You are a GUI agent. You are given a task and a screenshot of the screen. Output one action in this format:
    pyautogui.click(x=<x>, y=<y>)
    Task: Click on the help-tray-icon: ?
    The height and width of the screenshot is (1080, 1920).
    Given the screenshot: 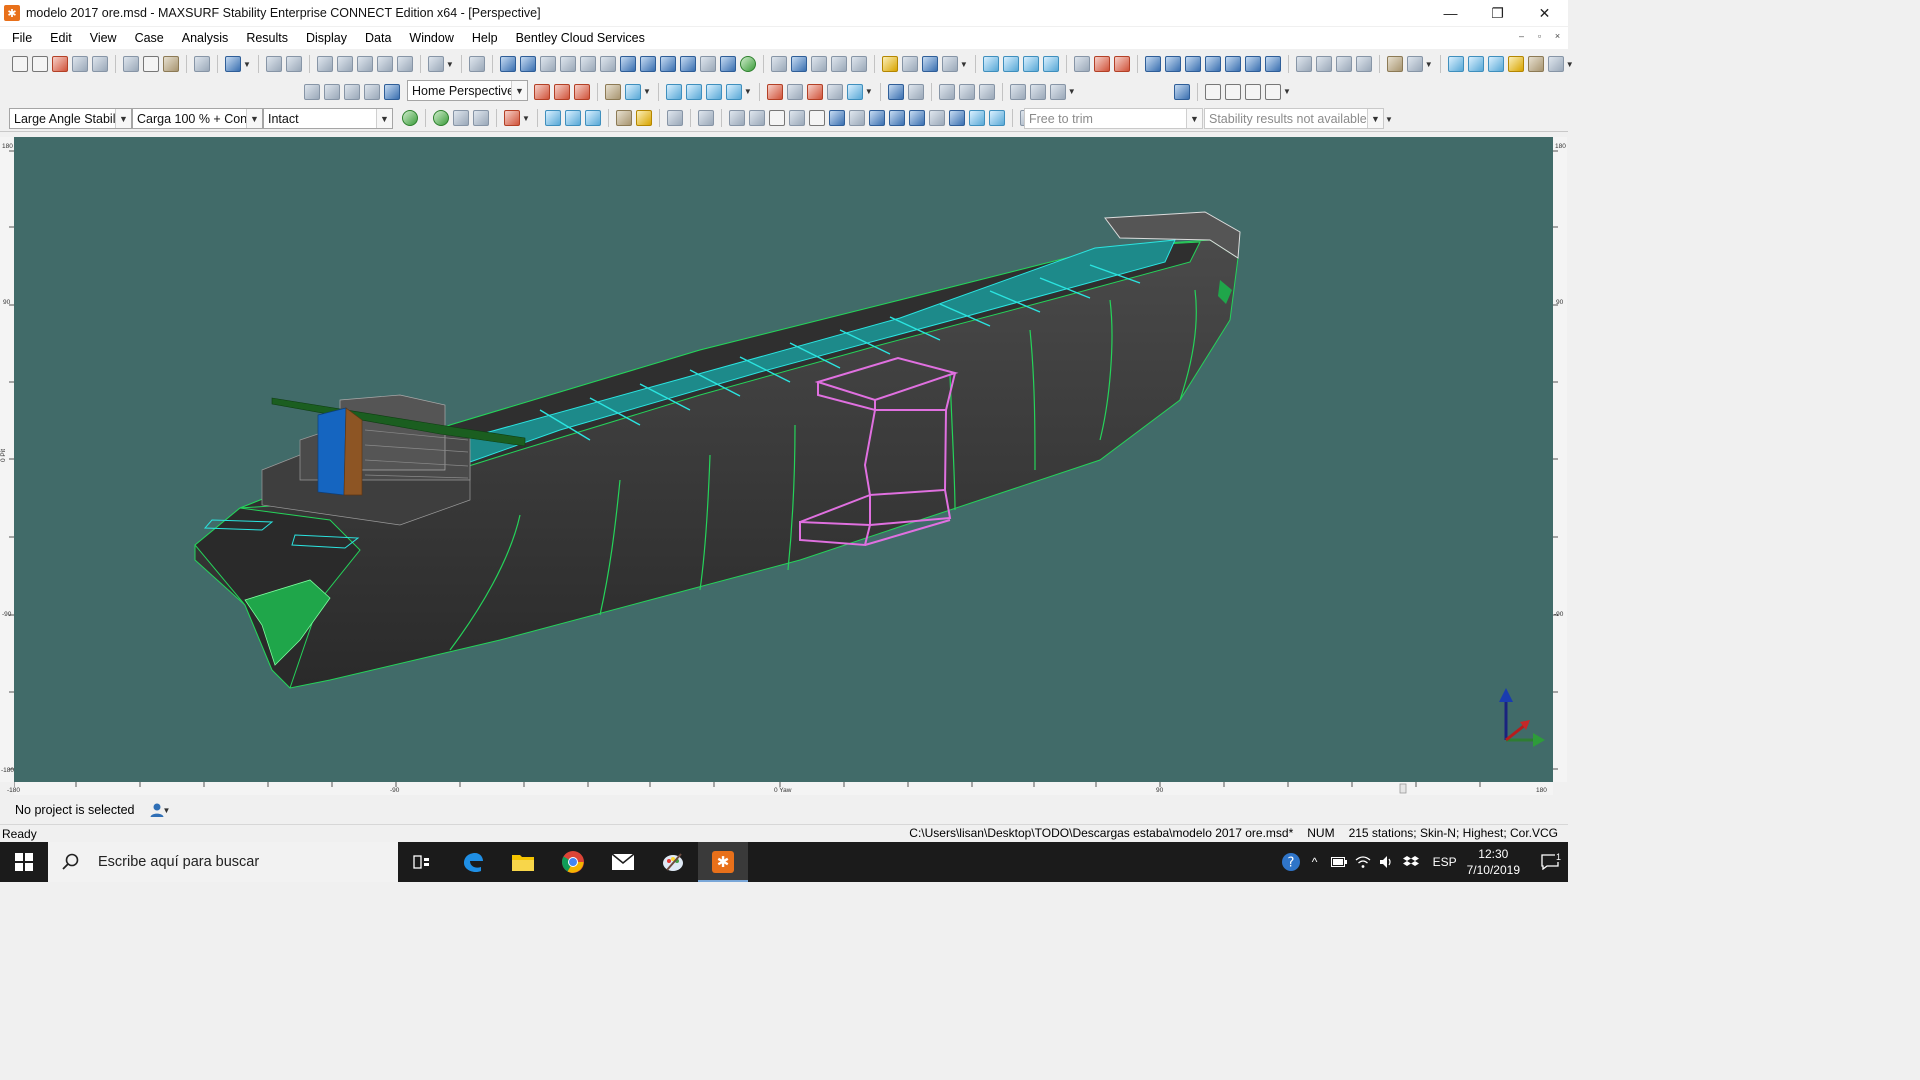 What is the action you would take?
    pyautogui.click(x=1291, y=862)
    